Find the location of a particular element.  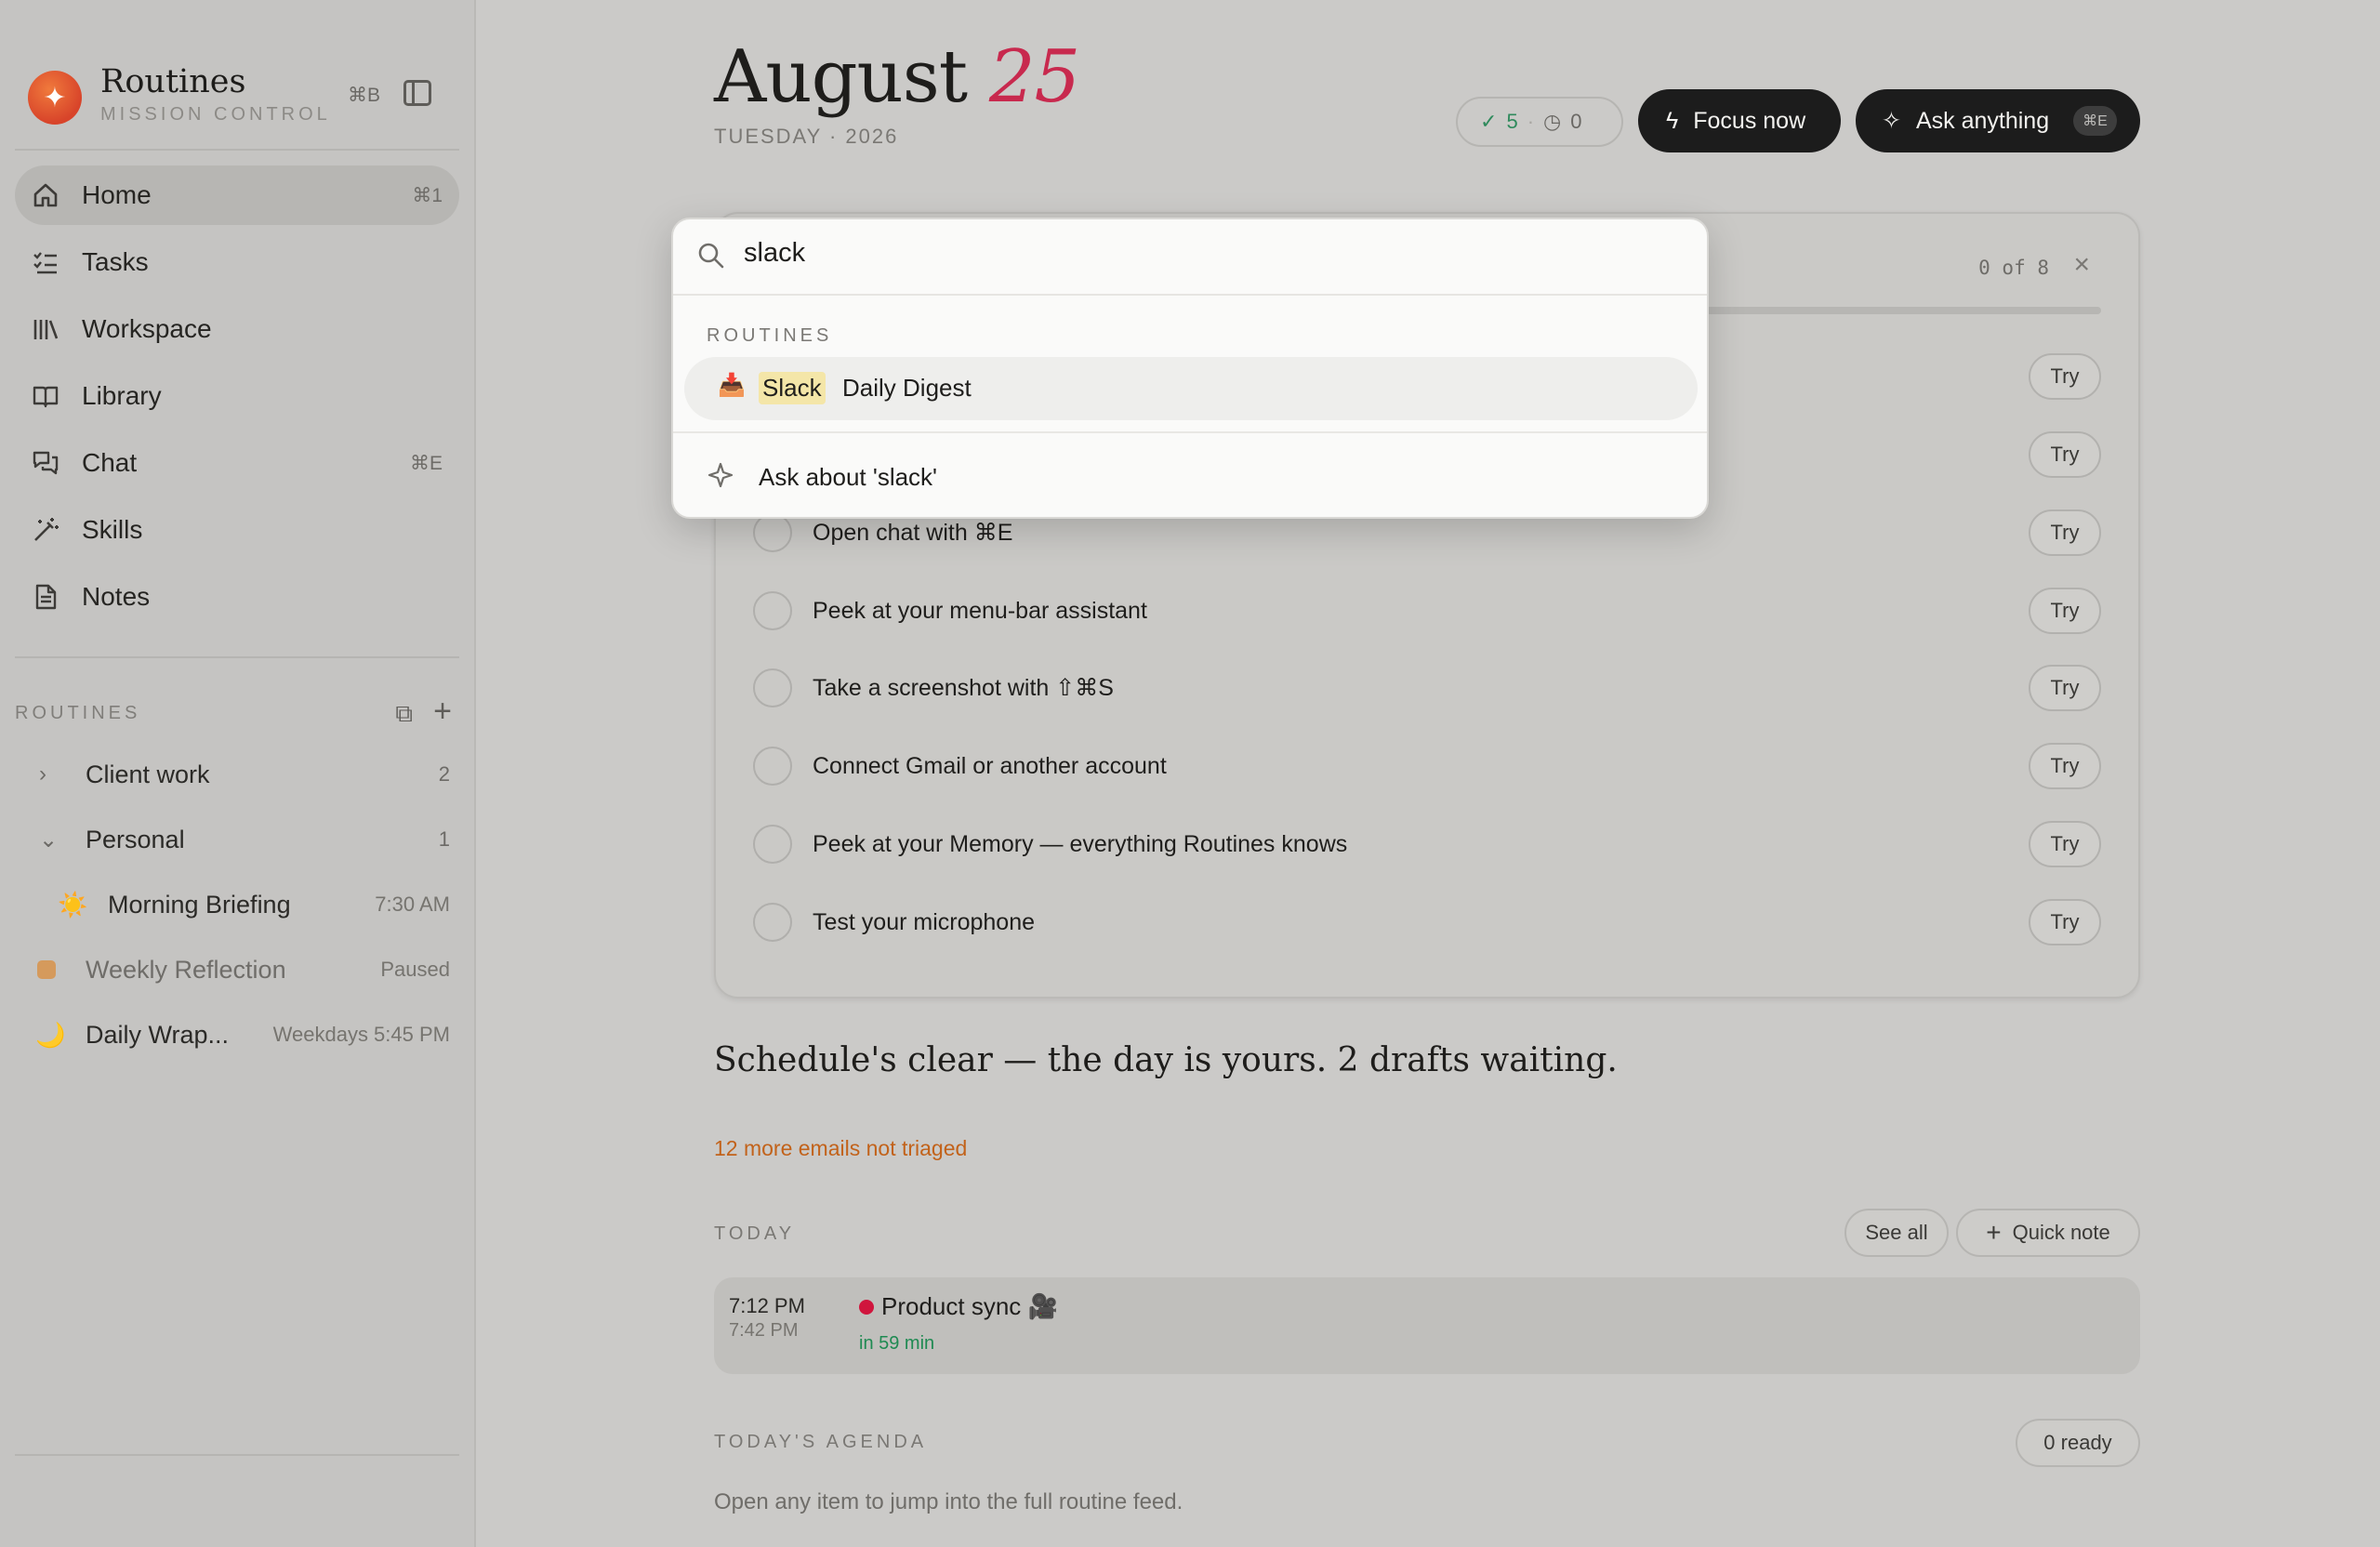

nav-label: Workspace is located at coordinates (147, 328).